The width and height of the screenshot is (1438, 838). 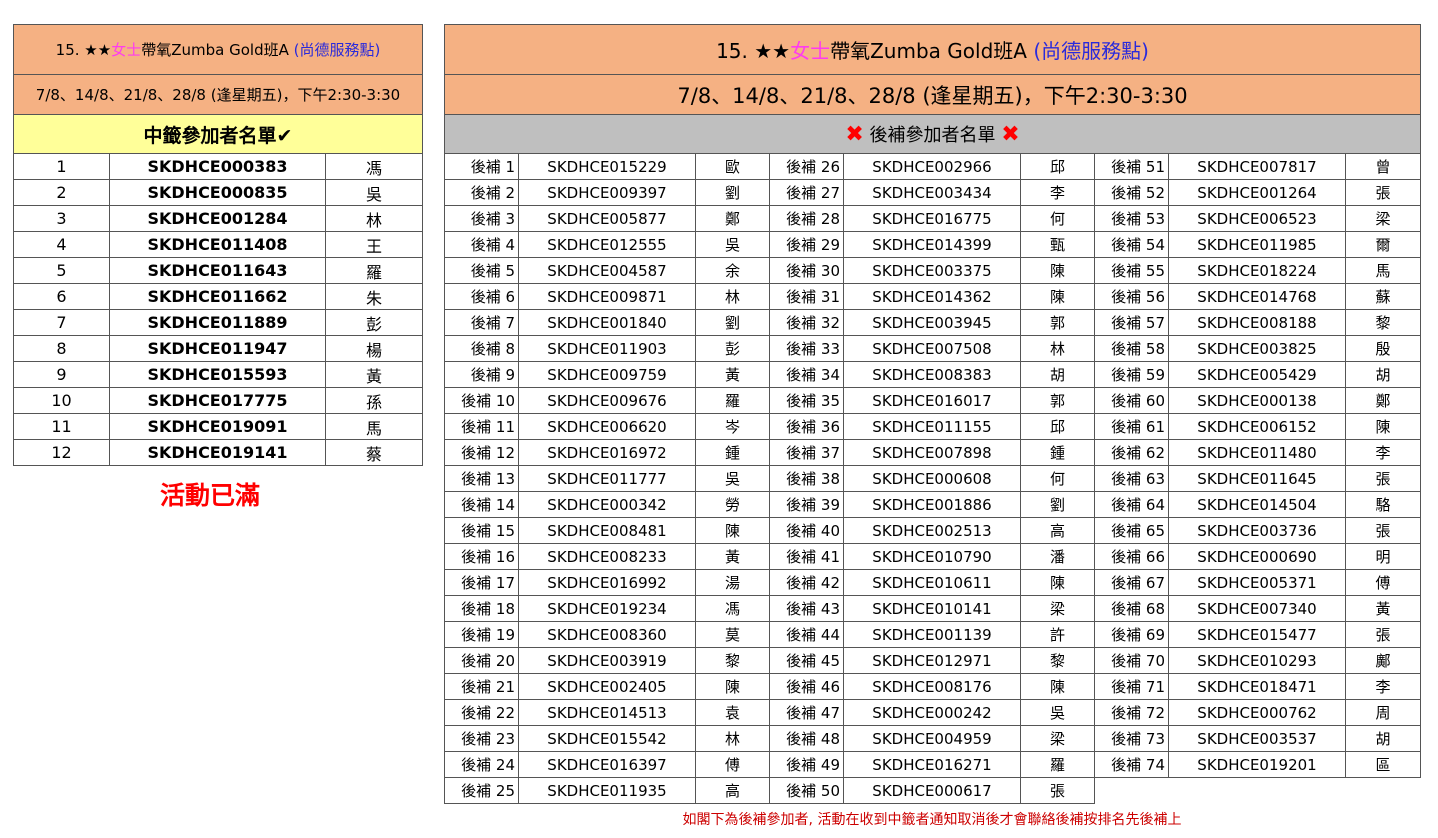 What do you see at coordinates (61, 400) in the screenshot?
I see `winner-number: 10` at bounding box center [61, 400].